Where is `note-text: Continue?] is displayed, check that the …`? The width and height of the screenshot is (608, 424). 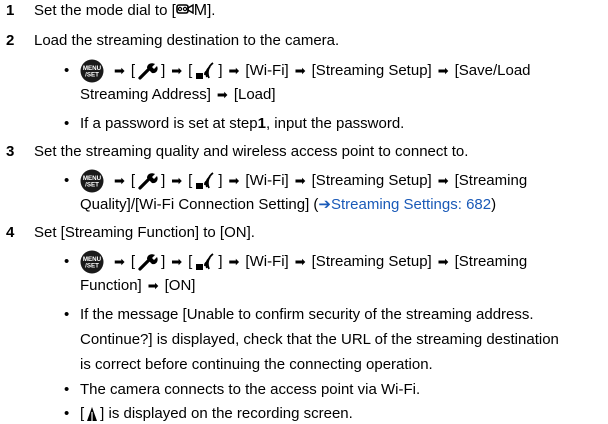
note-text: Continue?] is displayed, check that the … is located at coordinates (319, 339).